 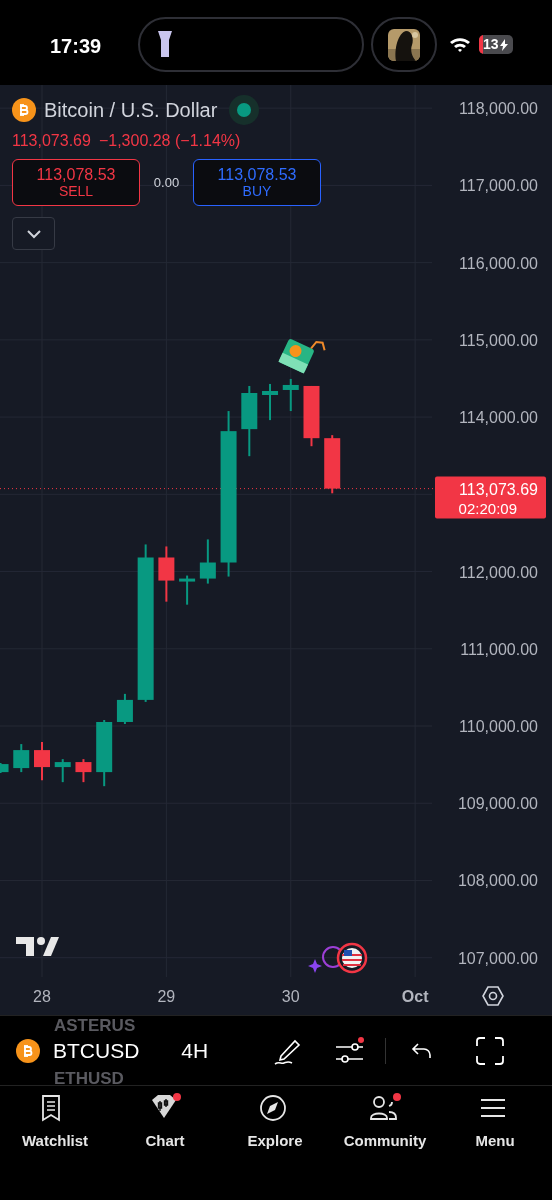 What do you see at coordinates (498, 186) in the screenshot?
I see `price-axis-label: 117,000.00` at bounding box center [498, 186].